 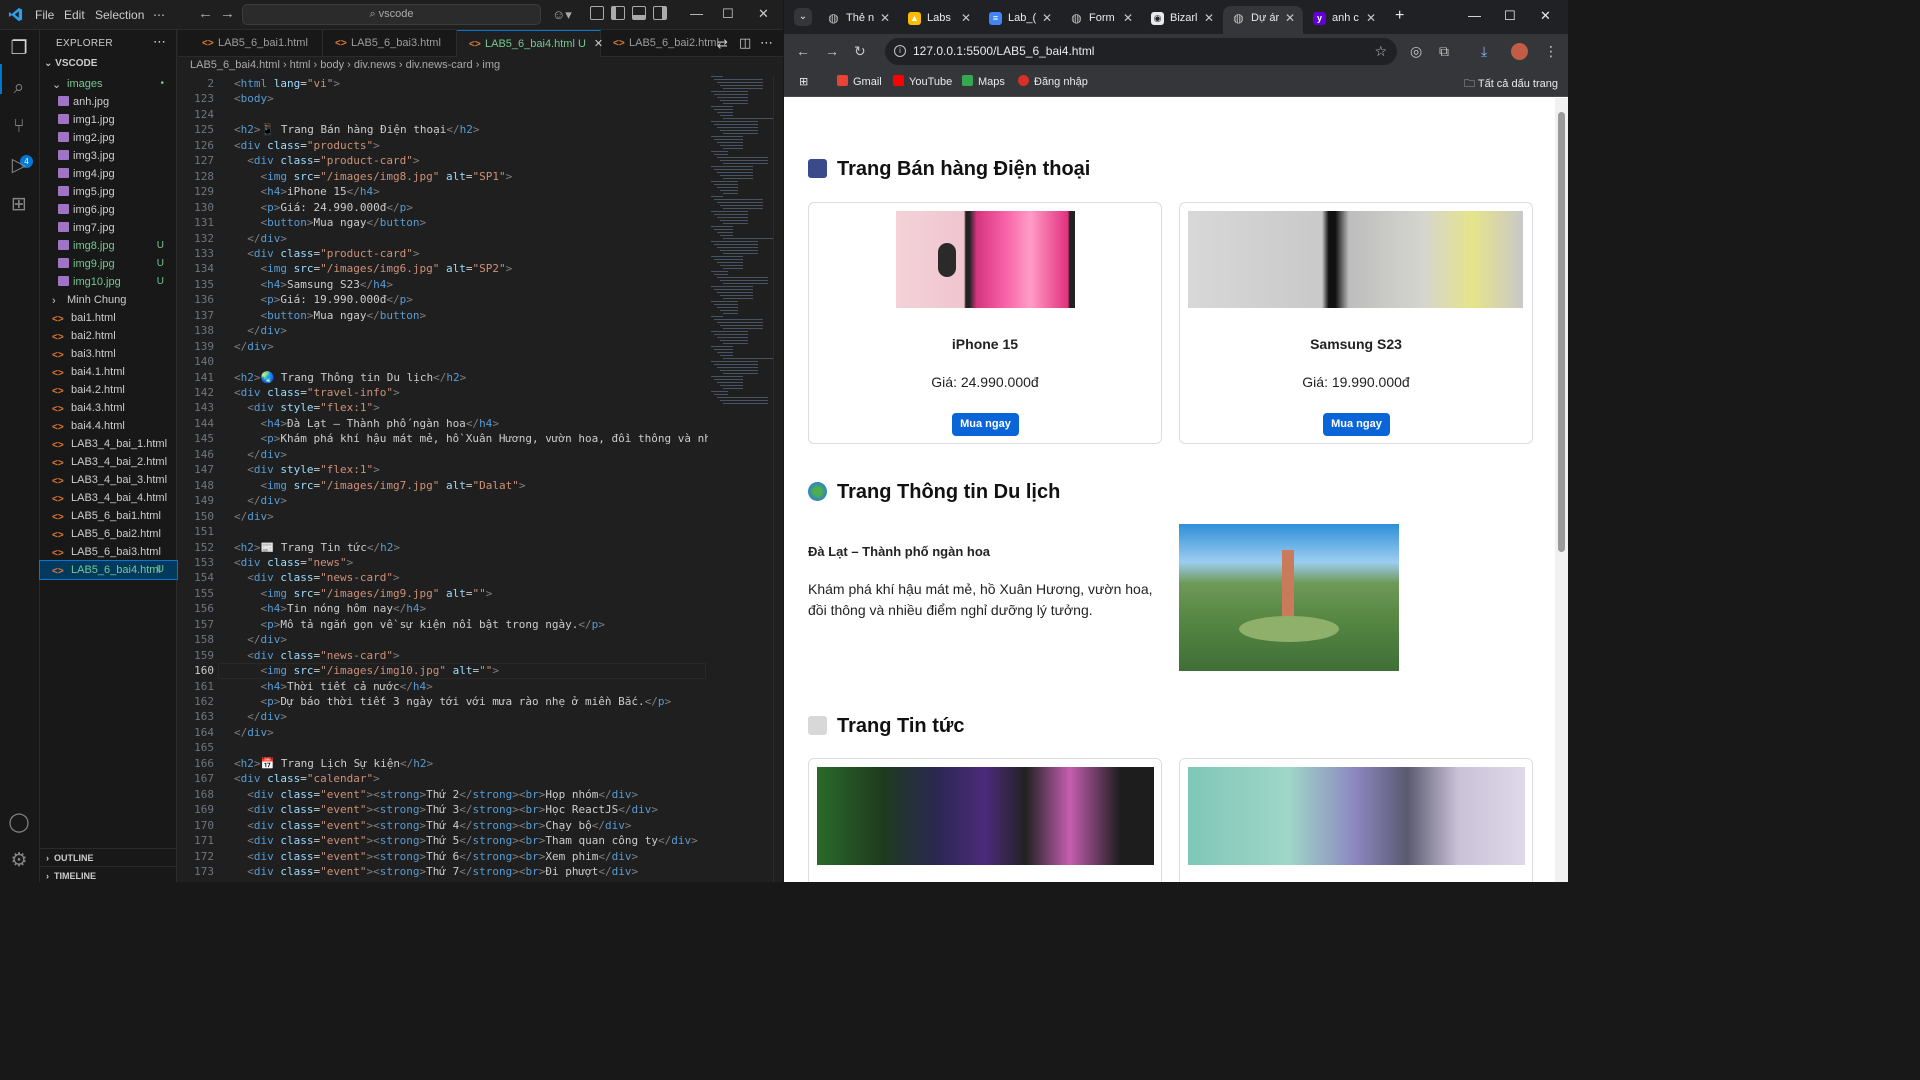 What do you see at coordinates (108, 426) in the screenshot?
I see `explorer-item: <> bai4.4.html` at bounding box center [108, 426].